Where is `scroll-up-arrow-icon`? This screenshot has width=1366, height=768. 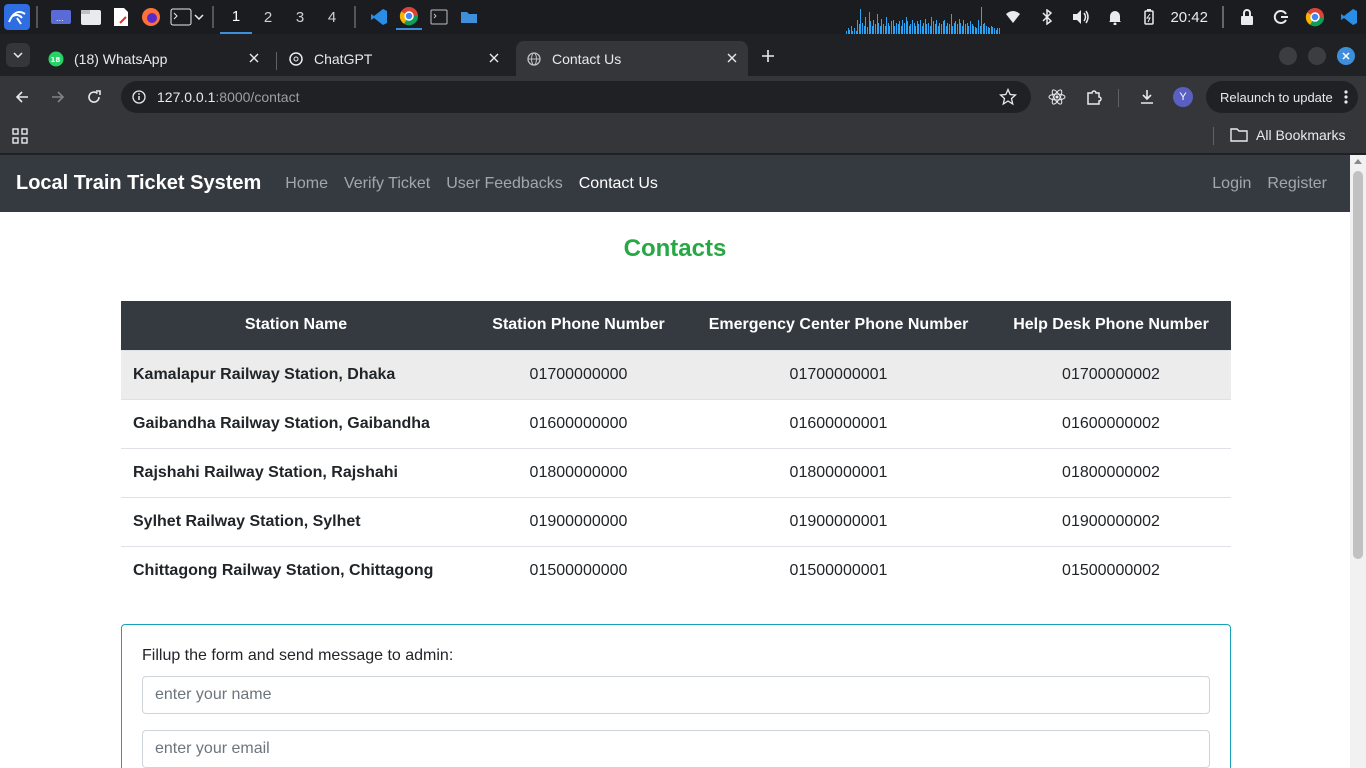 scroll-up-arrow-icon is located at coordinates (1358, 161).